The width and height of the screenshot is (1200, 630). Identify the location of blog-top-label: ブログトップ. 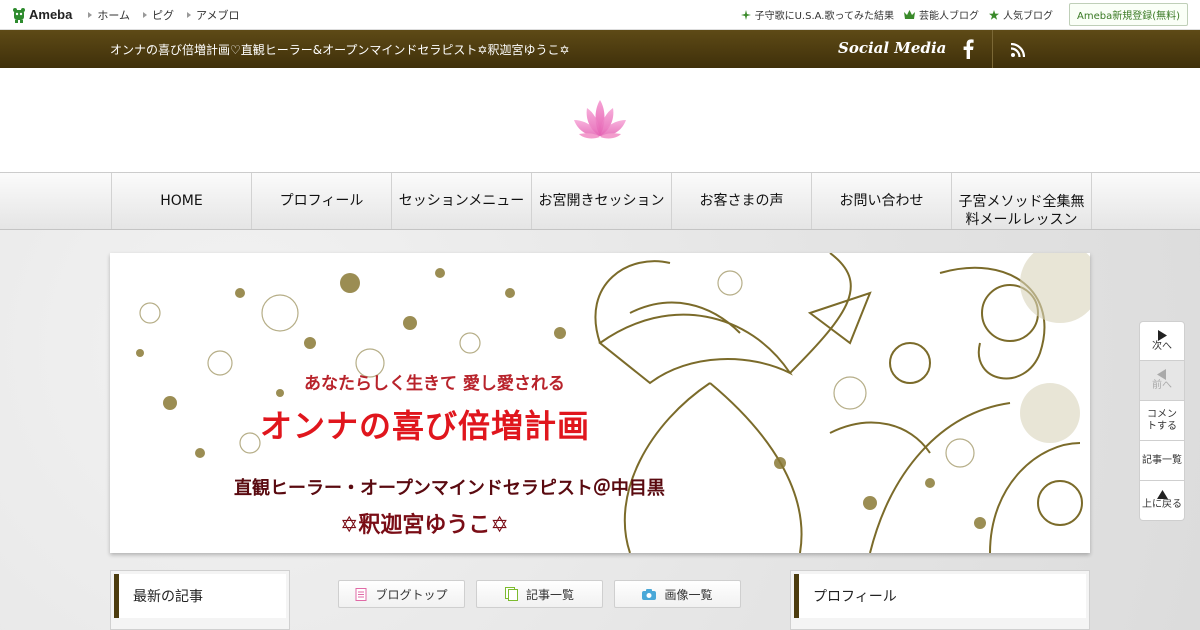
(411, 594).